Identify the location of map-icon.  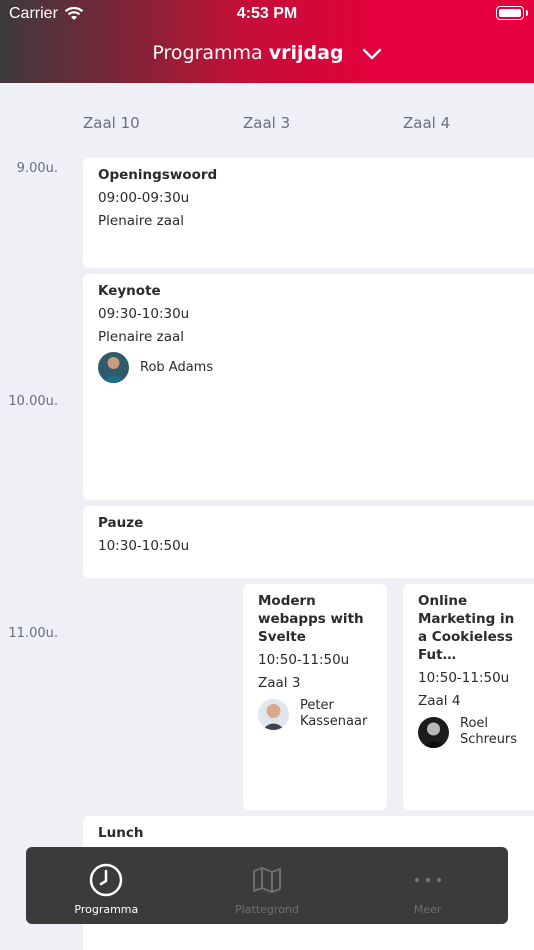
(267, 880).